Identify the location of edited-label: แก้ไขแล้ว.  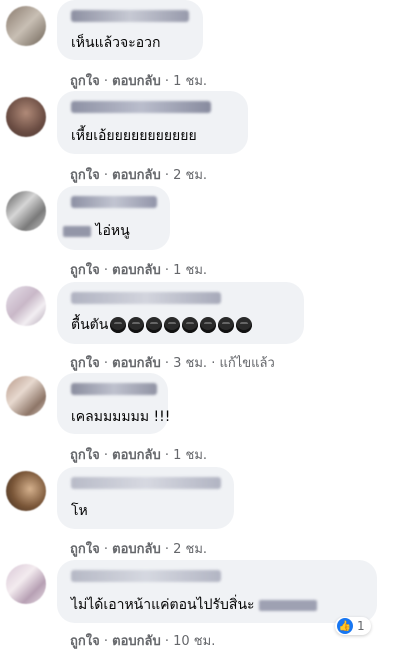
(246, 363).